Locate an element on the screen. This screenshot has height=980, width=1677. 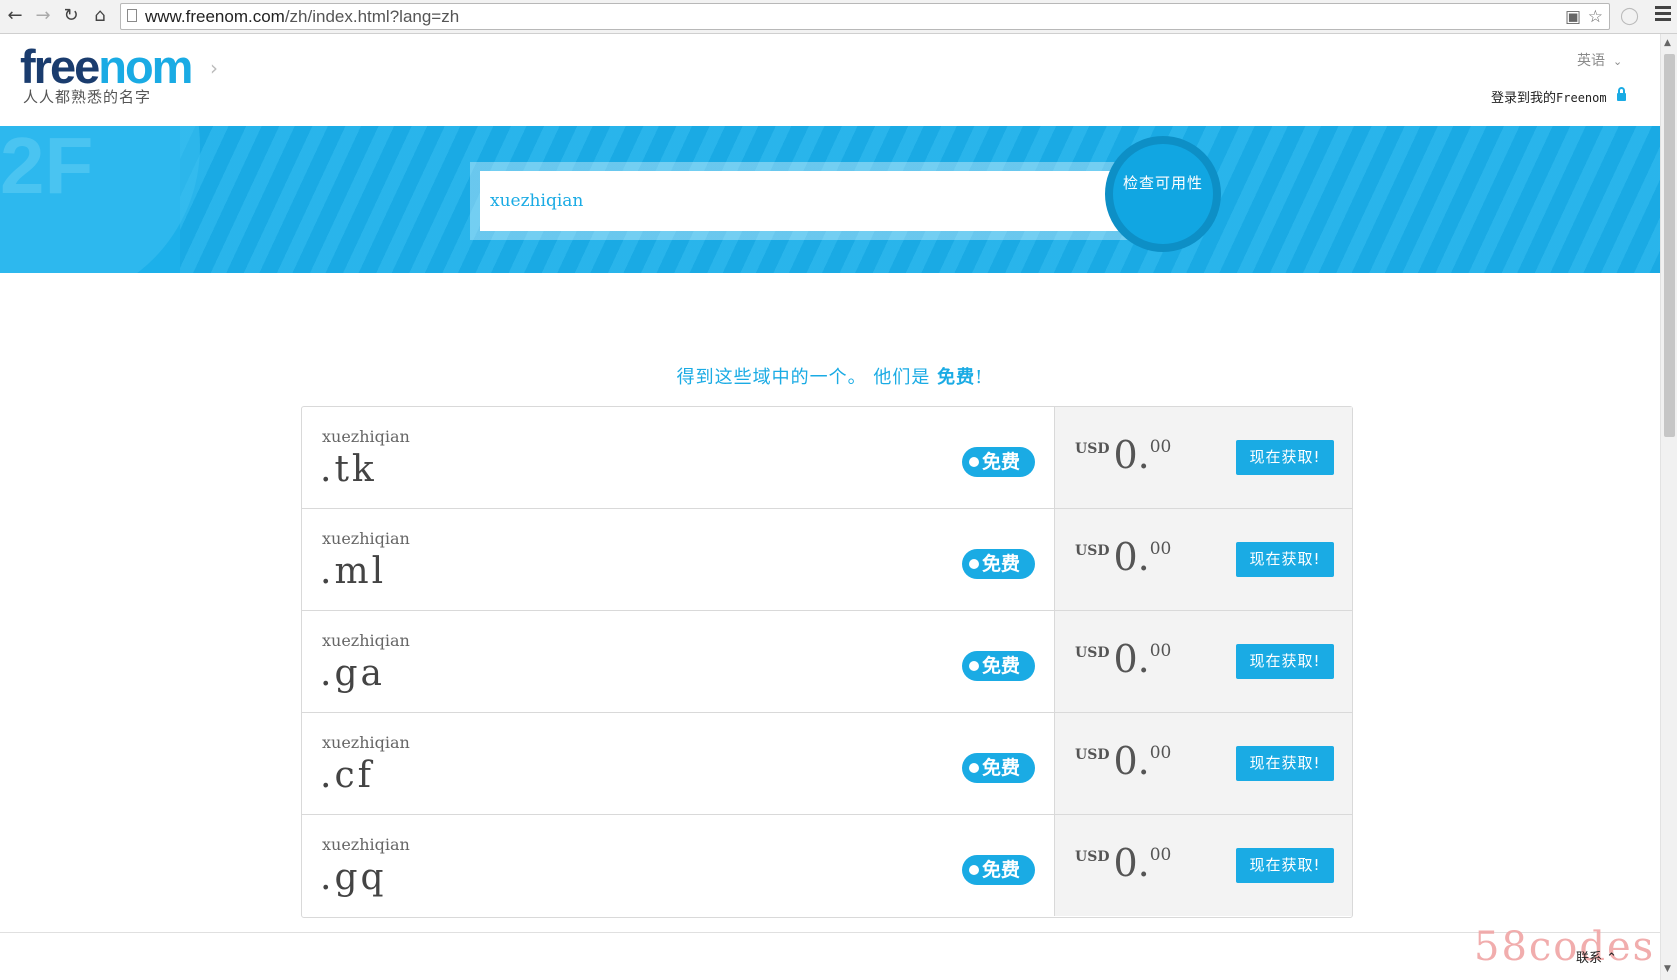
hero-banner: 2F xuezhiqian 检查可用性 is located at coordinates (830, 199).